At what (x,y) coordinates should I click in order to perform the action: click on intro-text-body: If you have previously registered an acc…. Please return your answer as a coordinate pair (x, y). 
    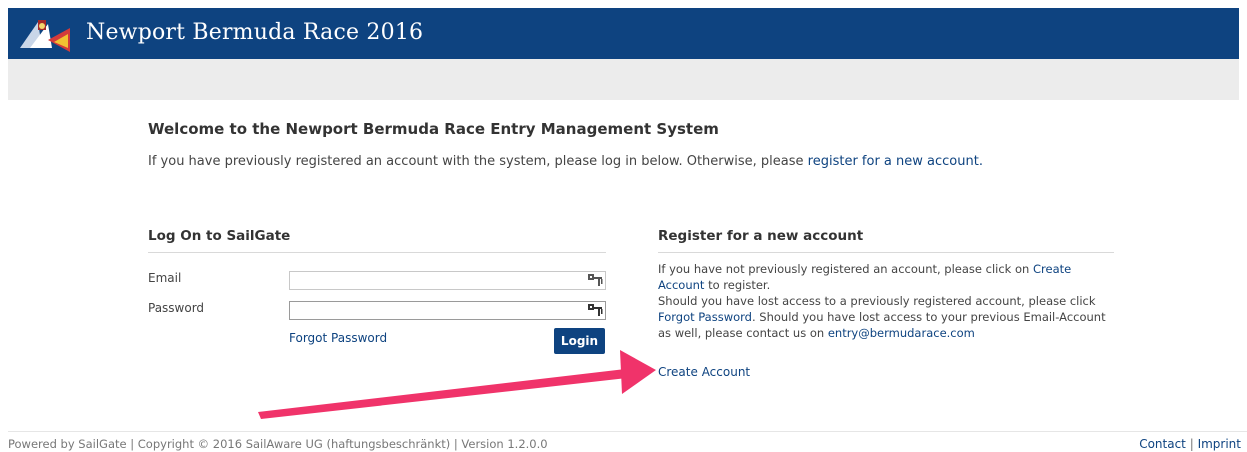
    Looking at the image, I should click on (478, 161).